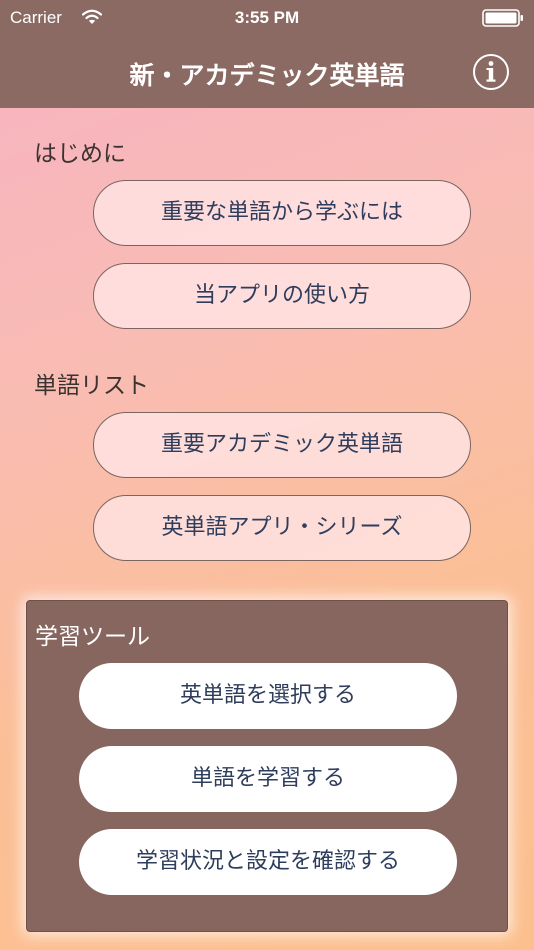 The image size is (534, 950). Describe the element at coordinates (268, 779) in the screenshot. I see `study-words-button: 単語を学習する` at that location.